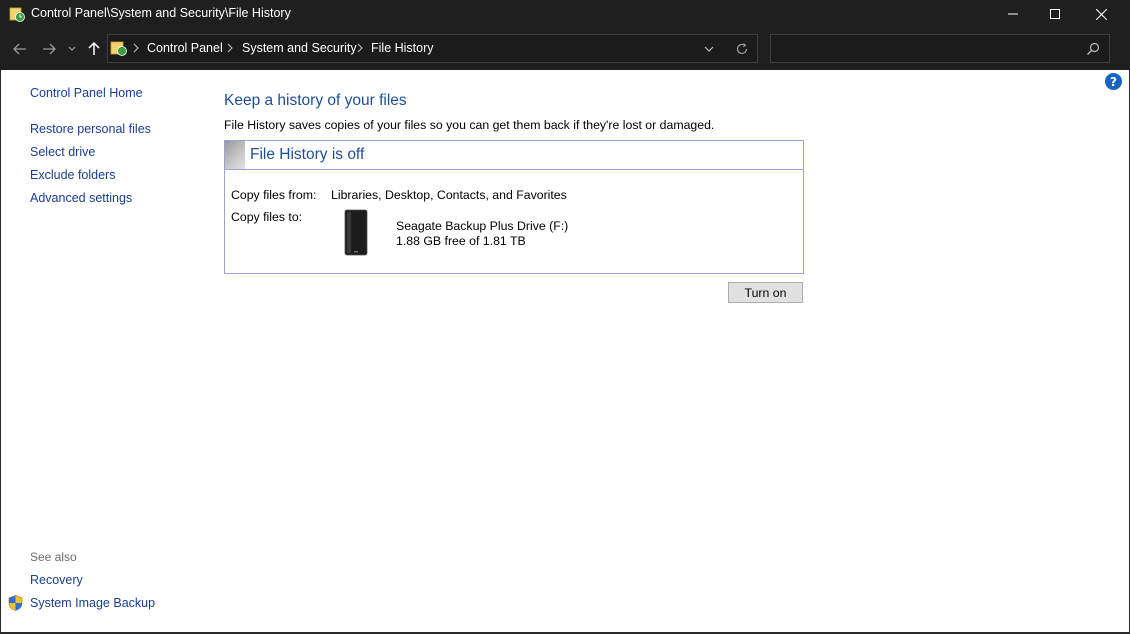  Describe the element at coordinates (315, 100) in the screenshot. I see `page-heading: Keep a history of your files` at that location.